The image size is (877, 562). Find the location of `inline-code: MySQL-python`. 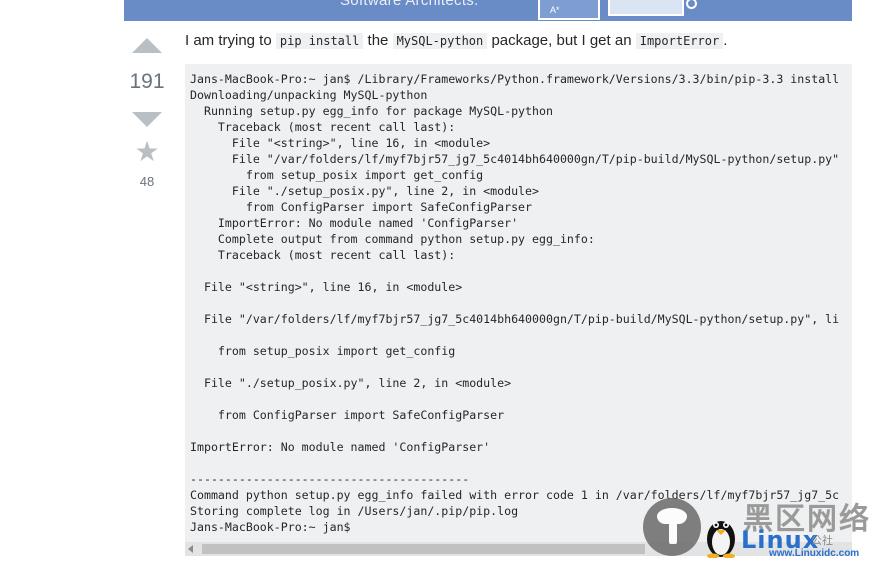

inline-code: MySQL-python is located at coordinates (440, 41).